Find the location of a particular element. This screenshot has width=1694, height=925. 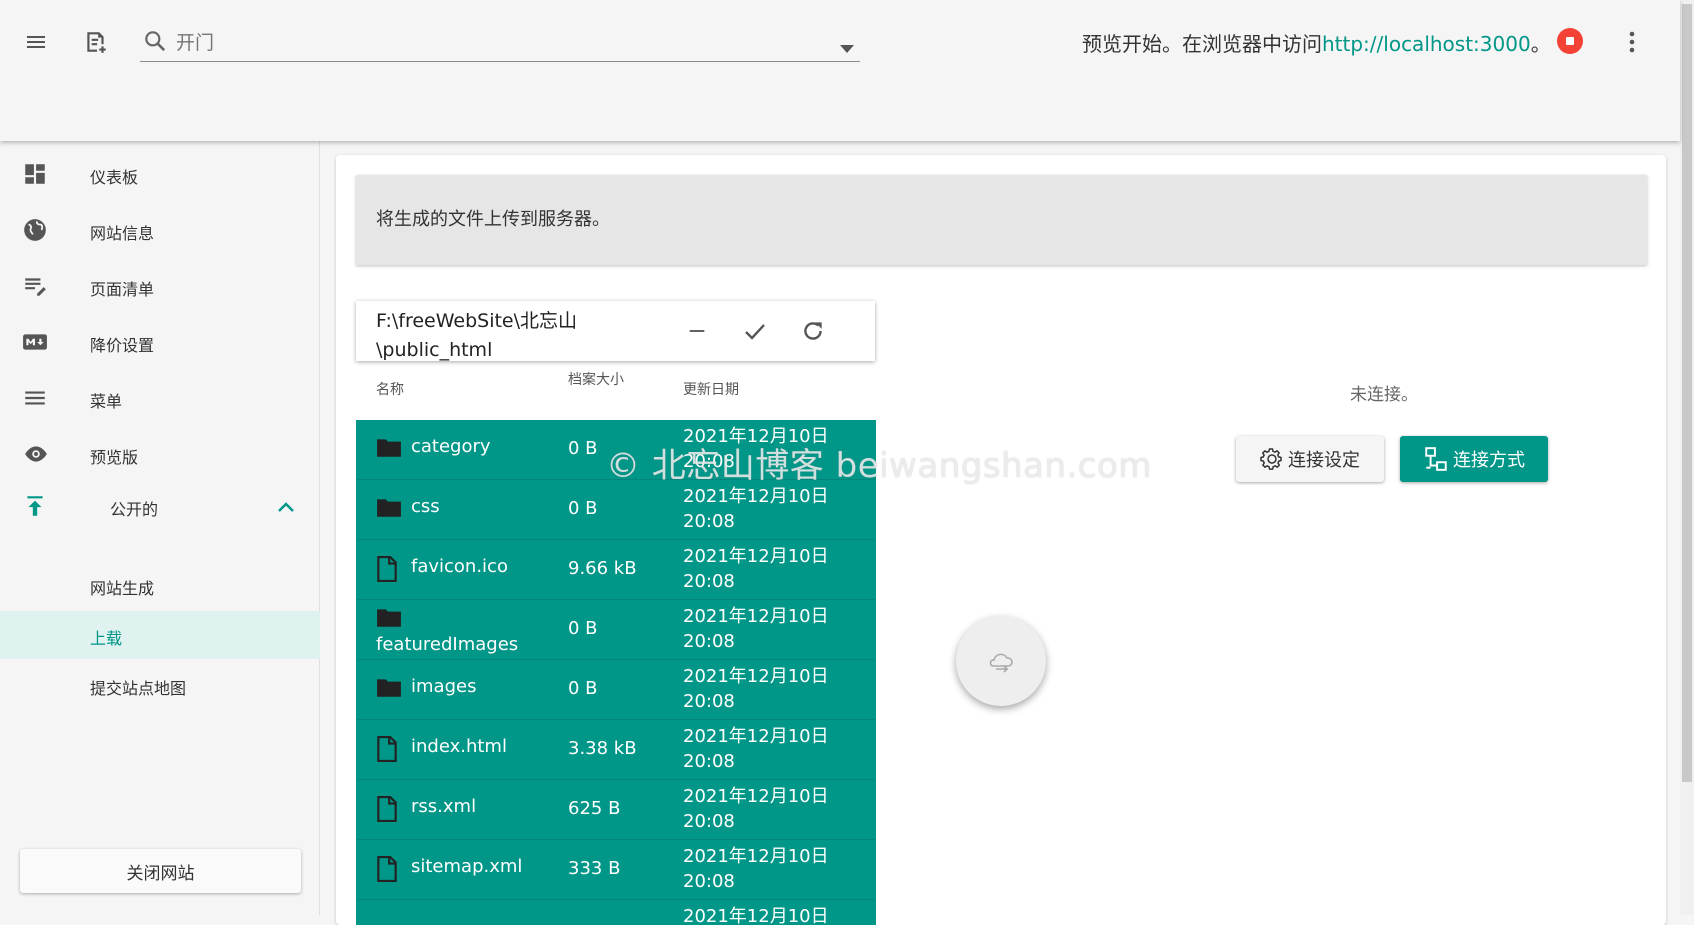

file-size: 625 B is located at coordinates (594, 808).